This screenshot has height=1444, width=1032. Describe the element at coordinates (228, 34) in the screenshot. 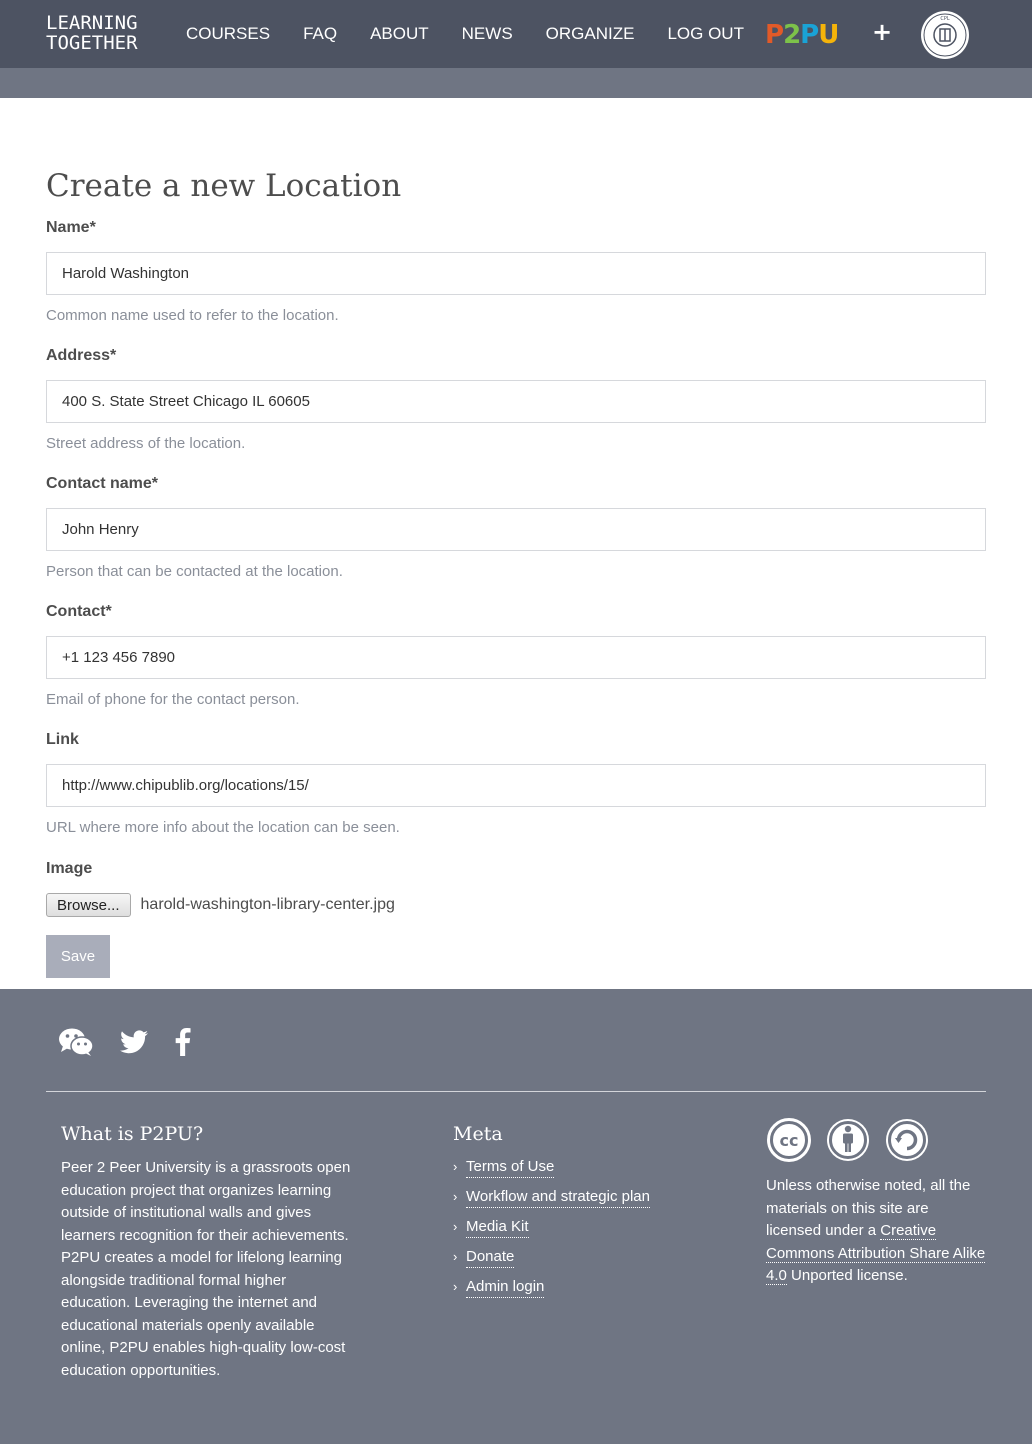

I see `nav-courses: COURSES` at that location.